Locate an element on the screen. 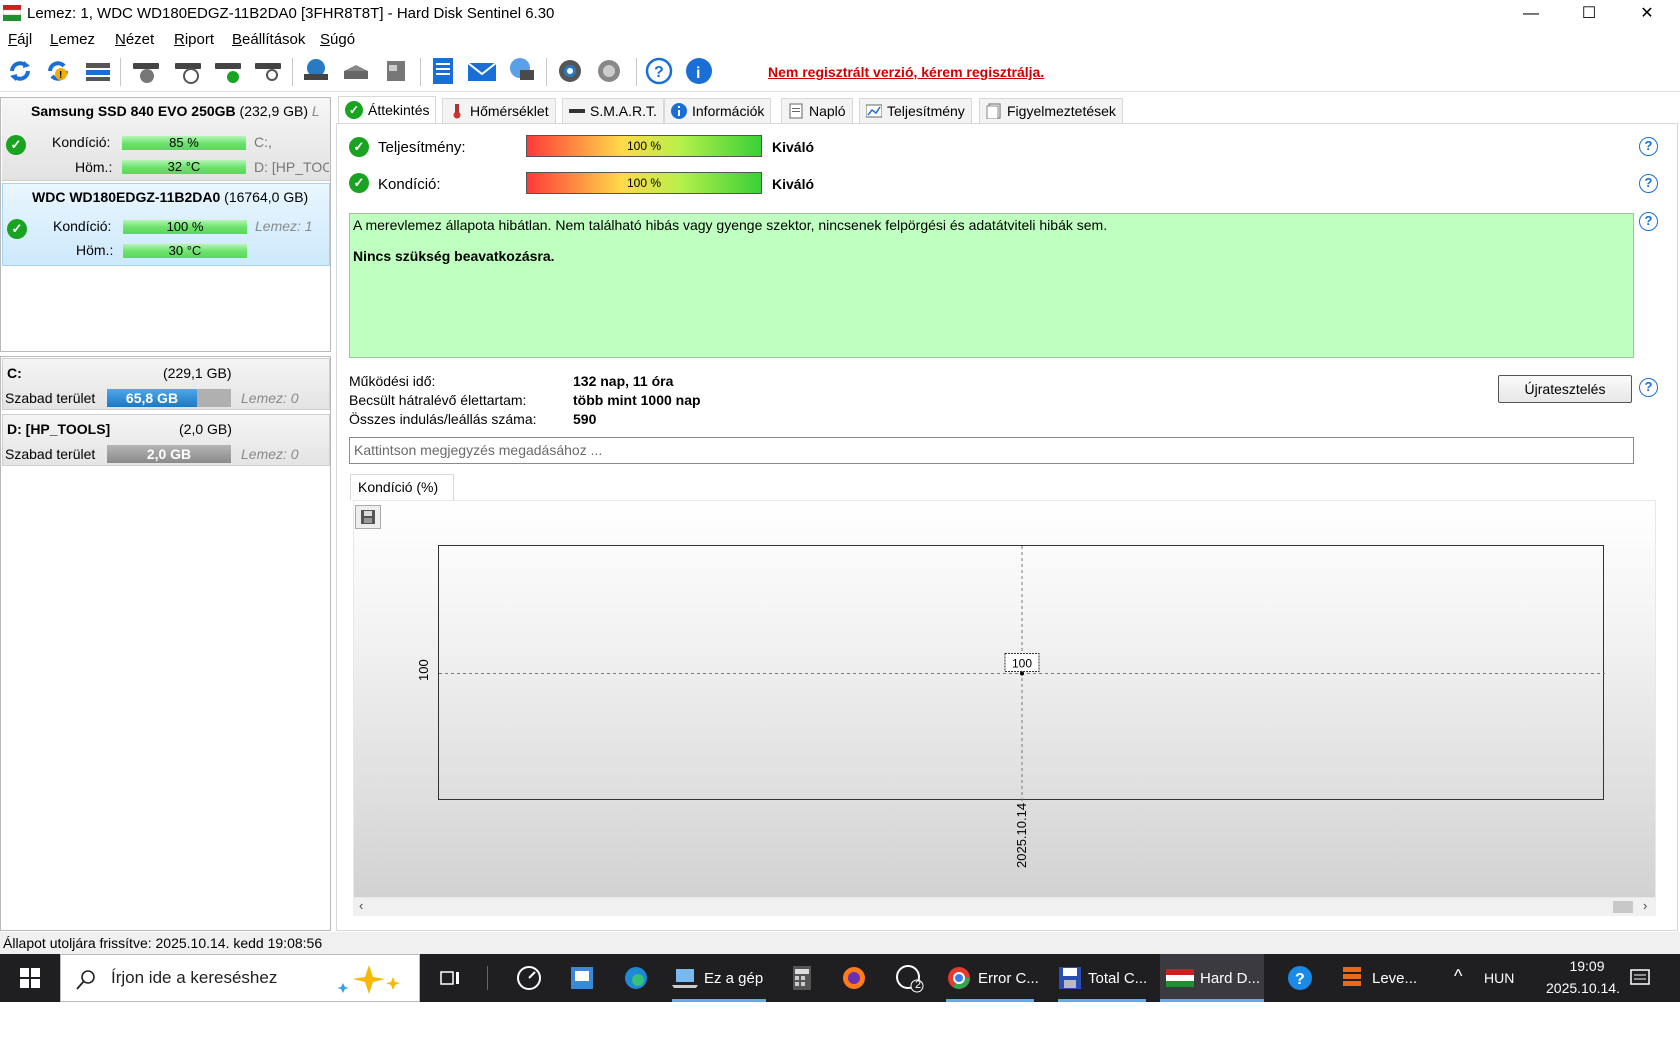  scroll-right-icon: › is located at coordinates (1645, 905).